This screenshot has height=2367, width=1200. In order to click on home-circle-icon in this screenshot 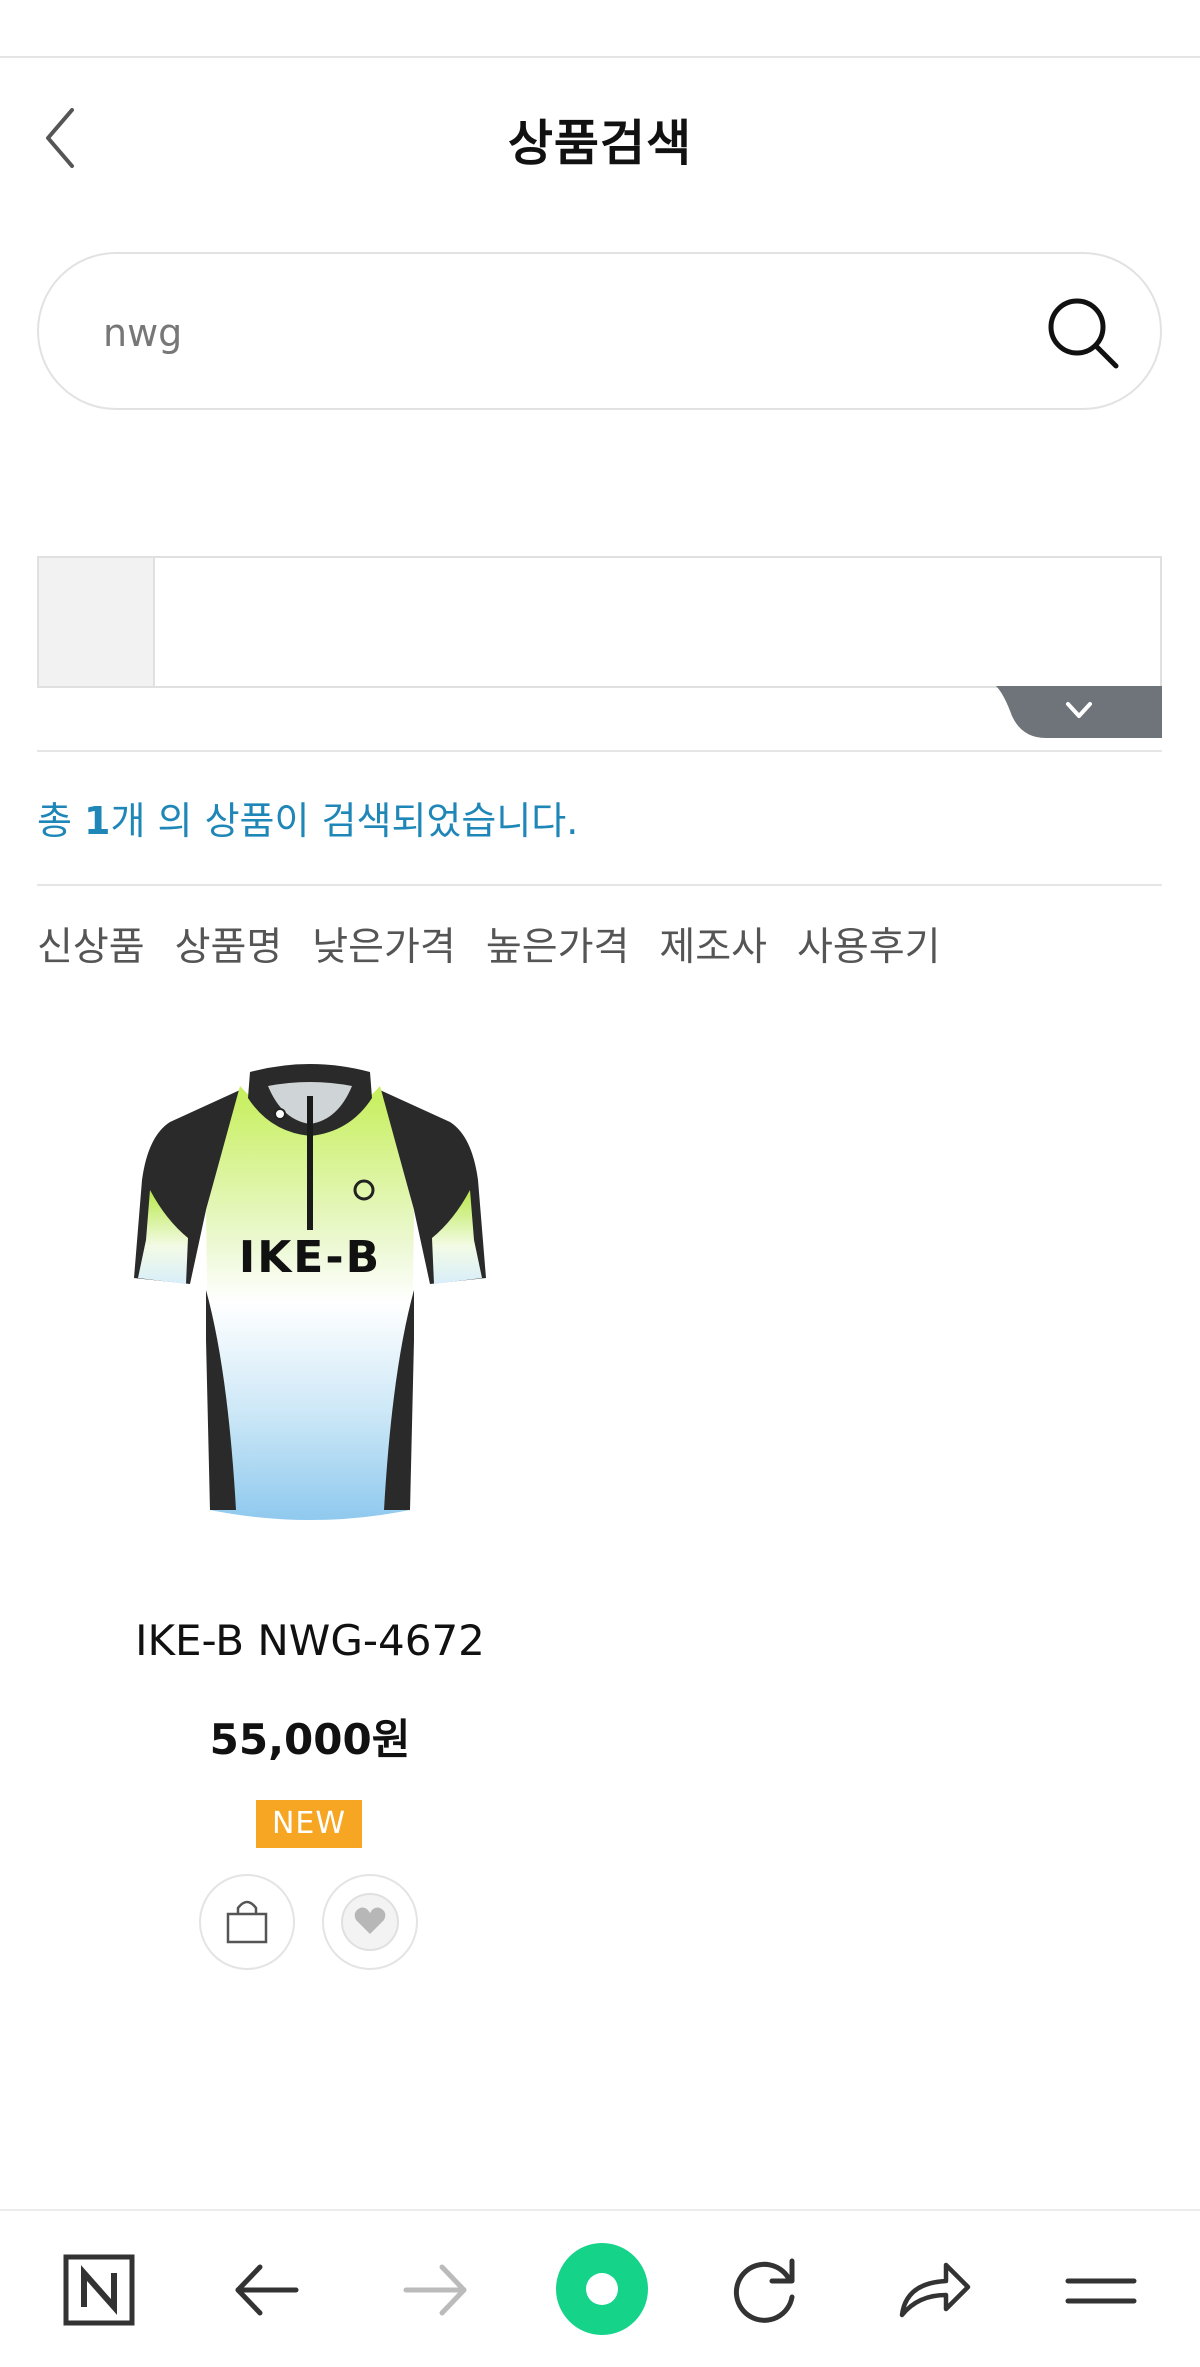, I will do `click(602, 2289)`.